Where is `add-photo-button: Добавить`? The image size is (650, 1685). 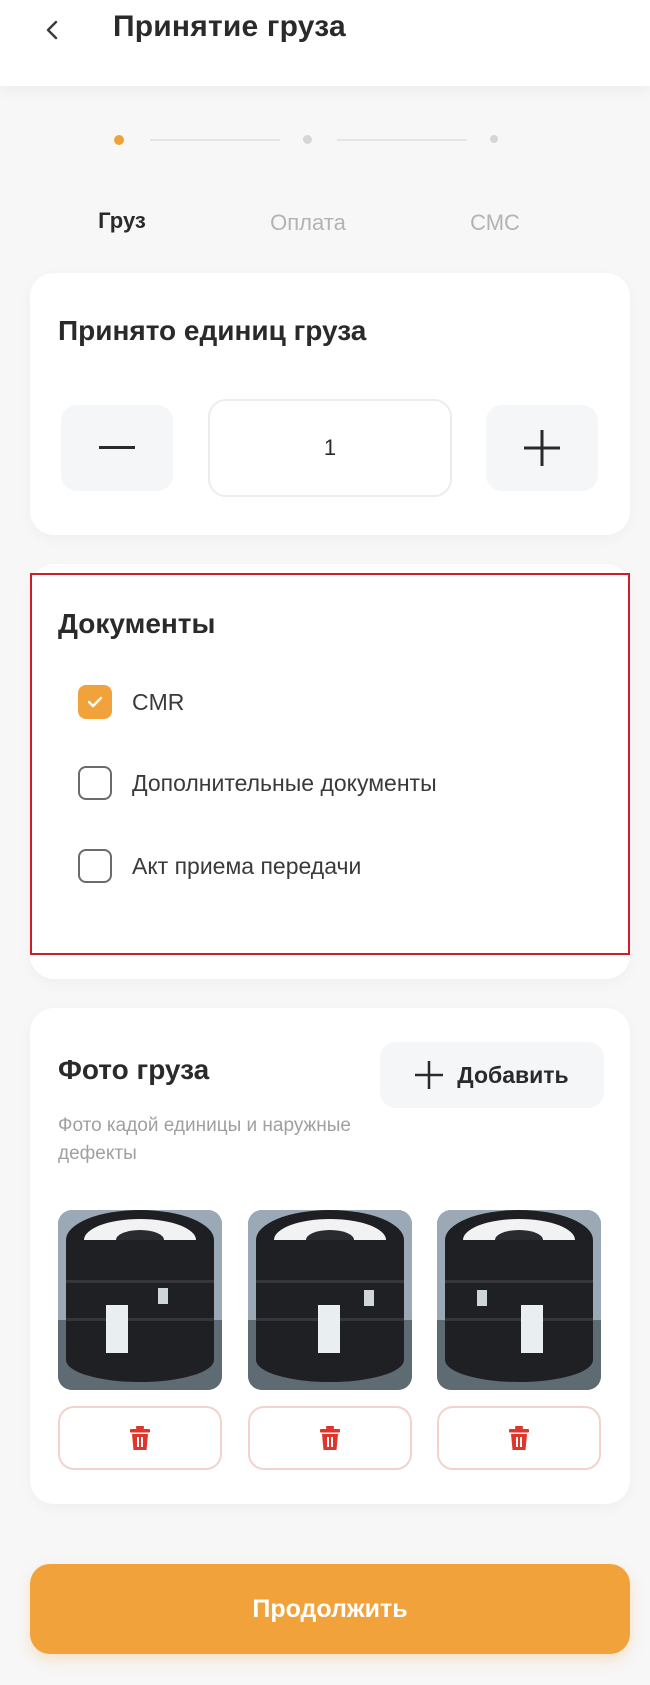 add-photo-button: Добавить is located at coordinates (492, 1075).